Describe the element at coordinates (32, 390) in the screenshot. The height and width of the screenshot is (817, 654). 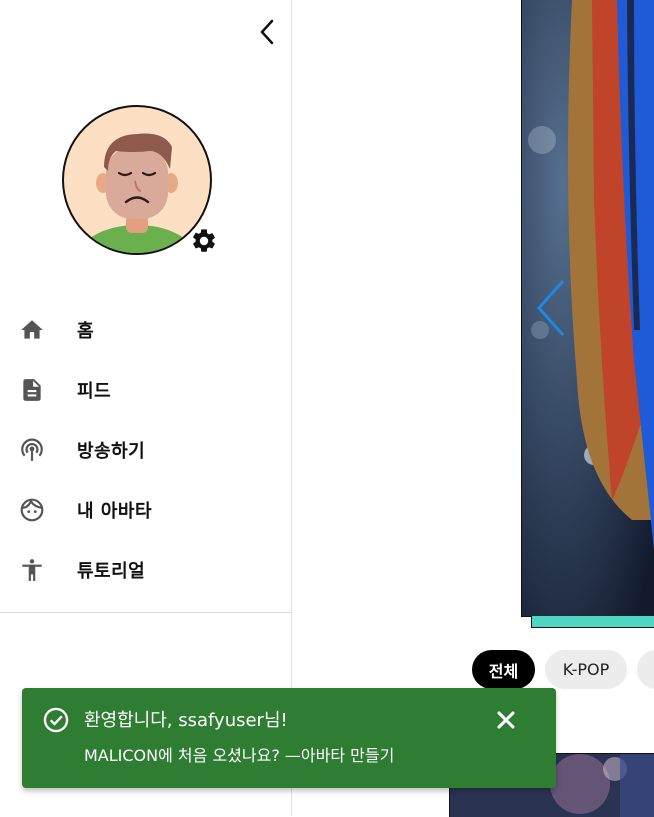
I see `article-icon` at that location.